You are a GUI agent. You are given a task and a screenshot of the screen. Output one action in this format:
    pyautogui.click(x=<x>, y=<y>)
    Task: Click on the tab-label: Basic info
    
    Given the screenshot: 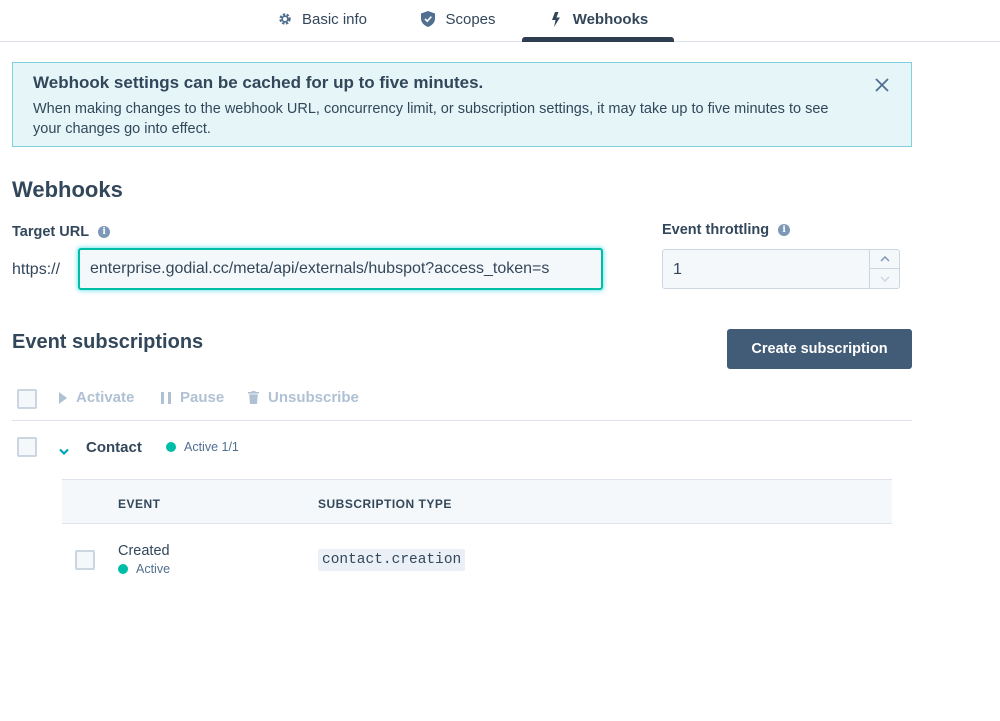 What is the action you would take?
    pyautogui.click(x=334, y=19)
    